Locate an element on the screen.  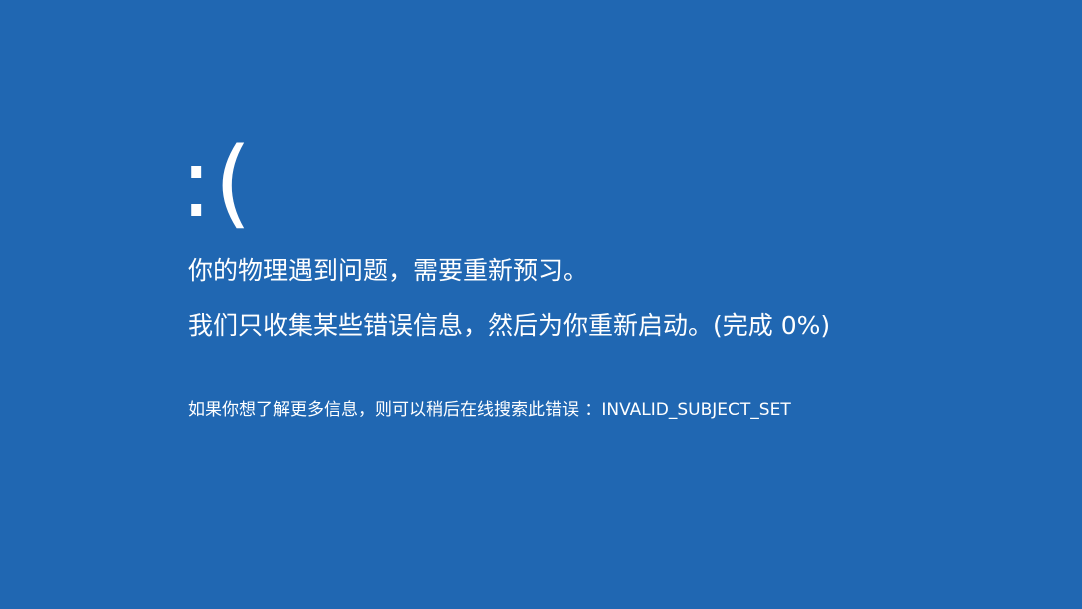
error-progress-message: 我们只收集某些错误信息，然后为你重新启动。(完成 0%) is located at coordinates (509, 325).